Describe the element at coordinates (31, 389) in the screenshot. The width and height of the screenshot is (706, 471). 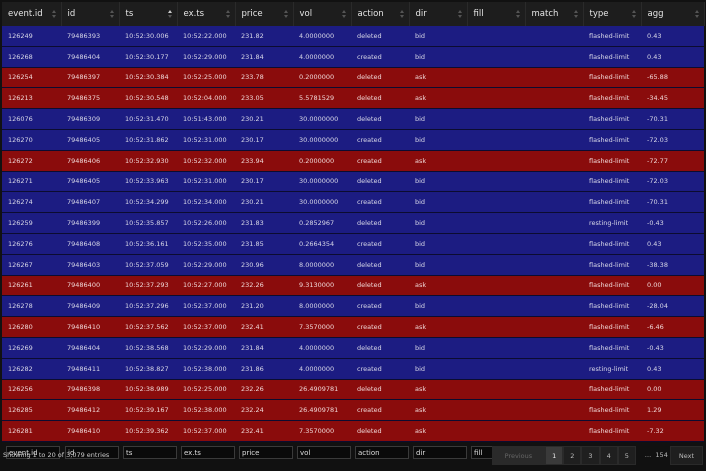
I see `cell-event-id: 126256` at that location.